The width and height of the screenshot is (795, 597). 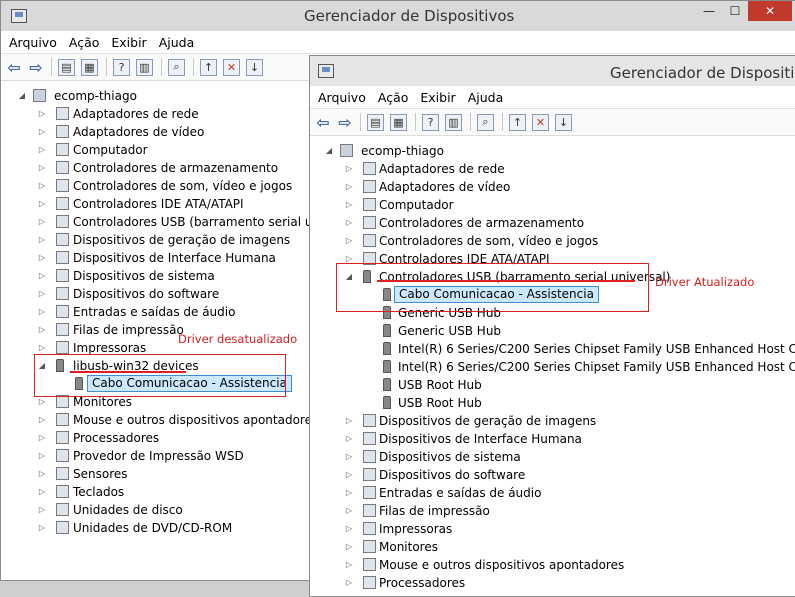 What do you see at coordinates (480, 439) in the screenshot?
I see `tree-item-label: Dispositivos de Interface Humana` at bounding box center [480, 439].